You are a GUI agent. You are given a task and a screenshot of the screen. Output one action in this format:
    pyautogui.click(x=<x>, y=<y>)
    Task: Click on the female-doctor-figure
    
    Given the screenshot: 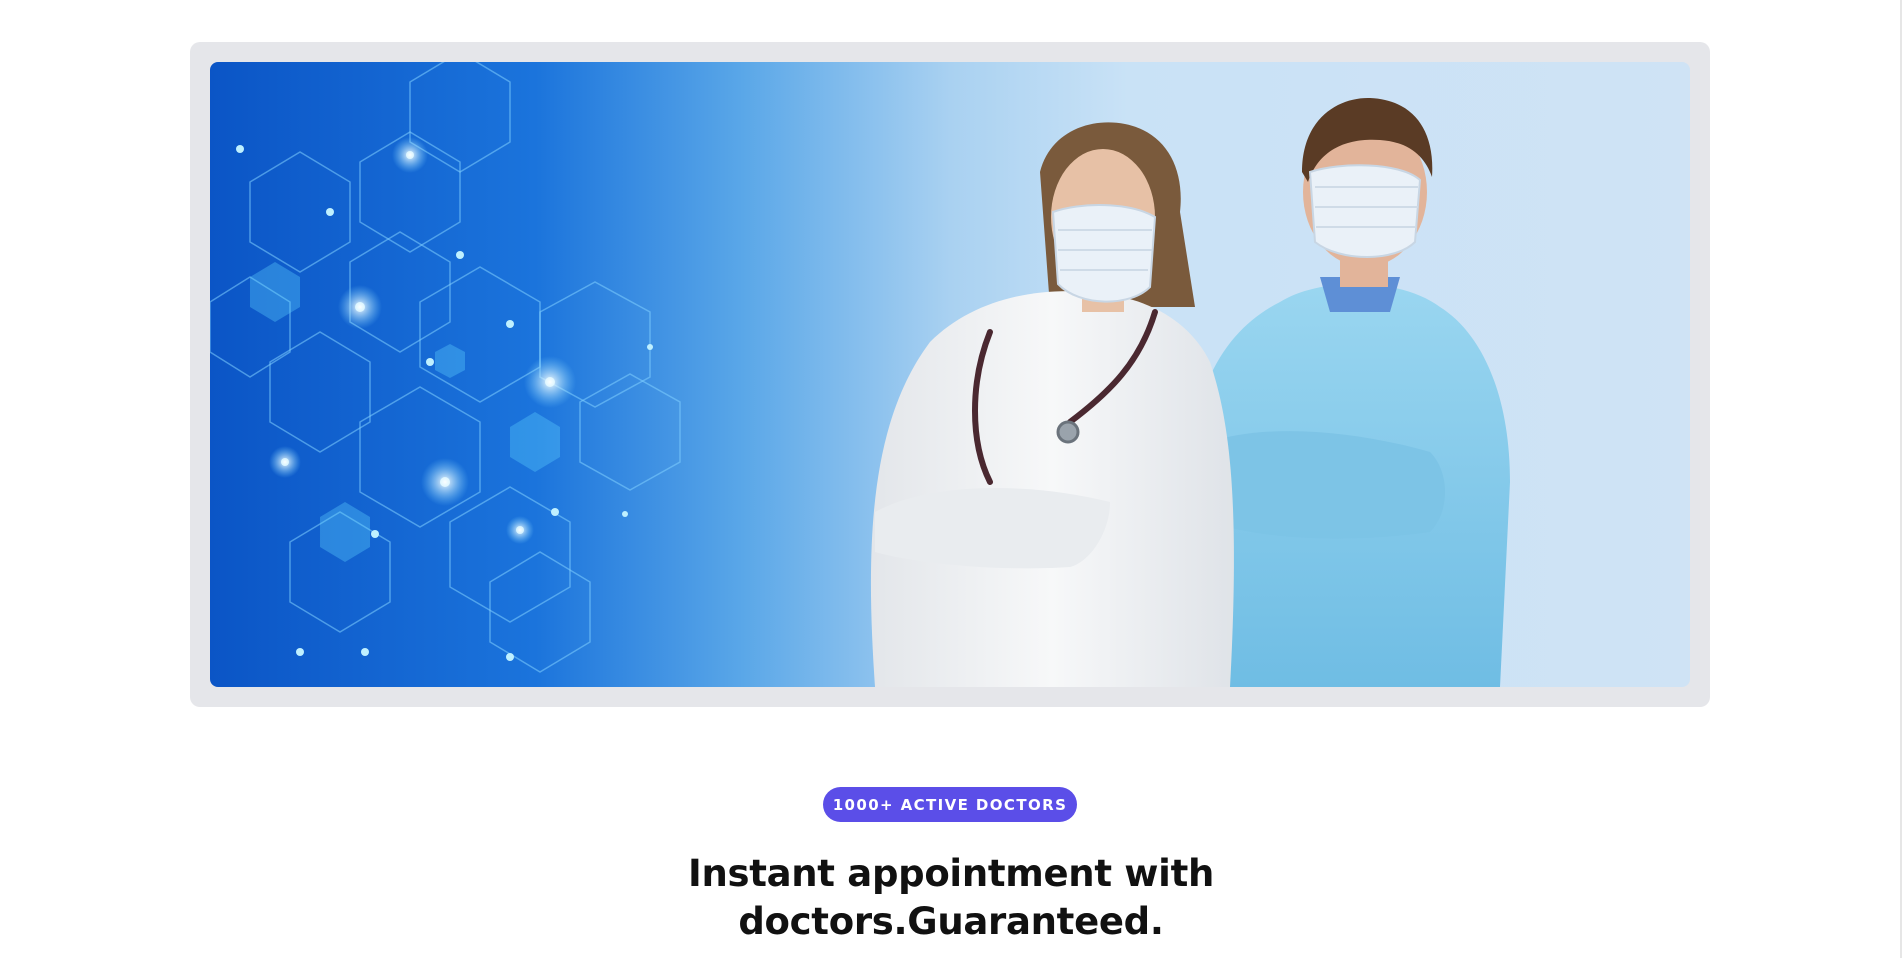 What is the action you would take?
    pyautogui.click(x=1052, y=404)
    